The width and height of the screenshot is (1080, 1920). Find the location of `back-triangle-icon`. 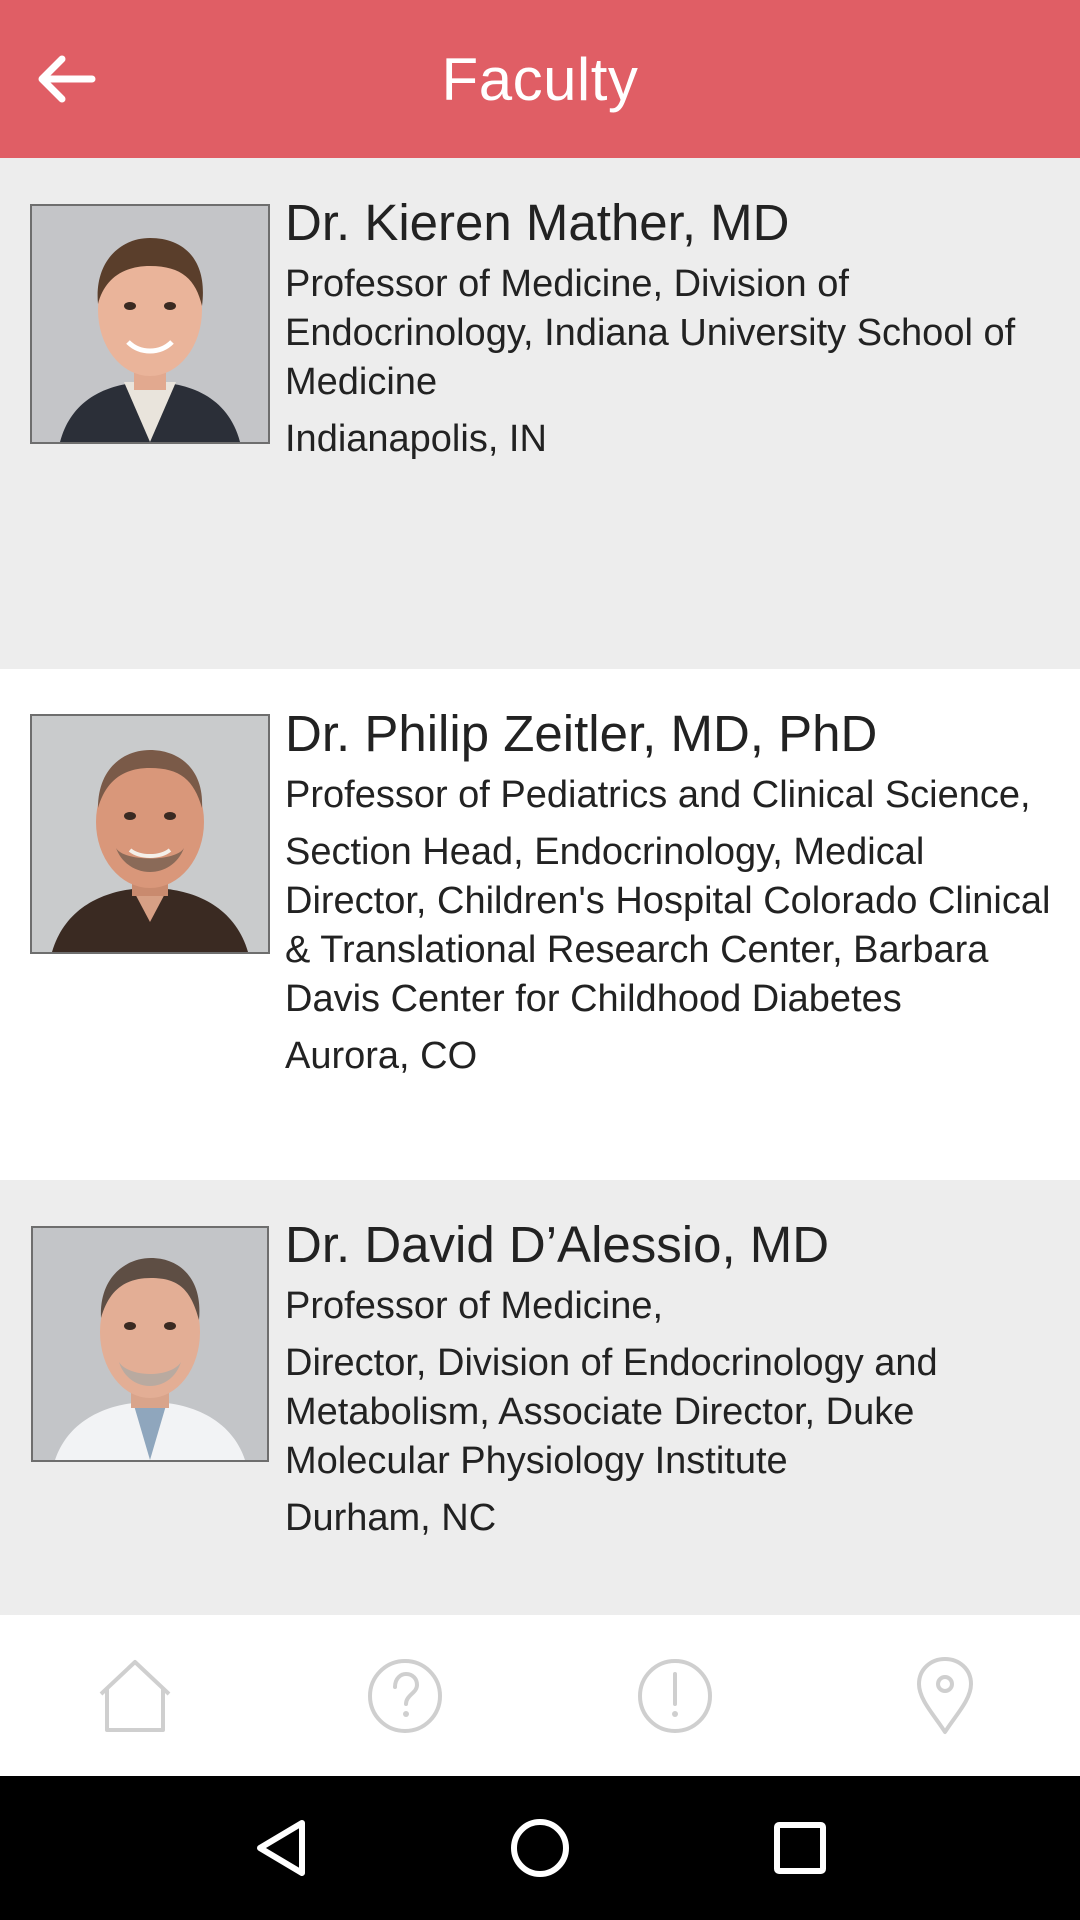

back-triangle-icon is located at coordinates (281, 1848).